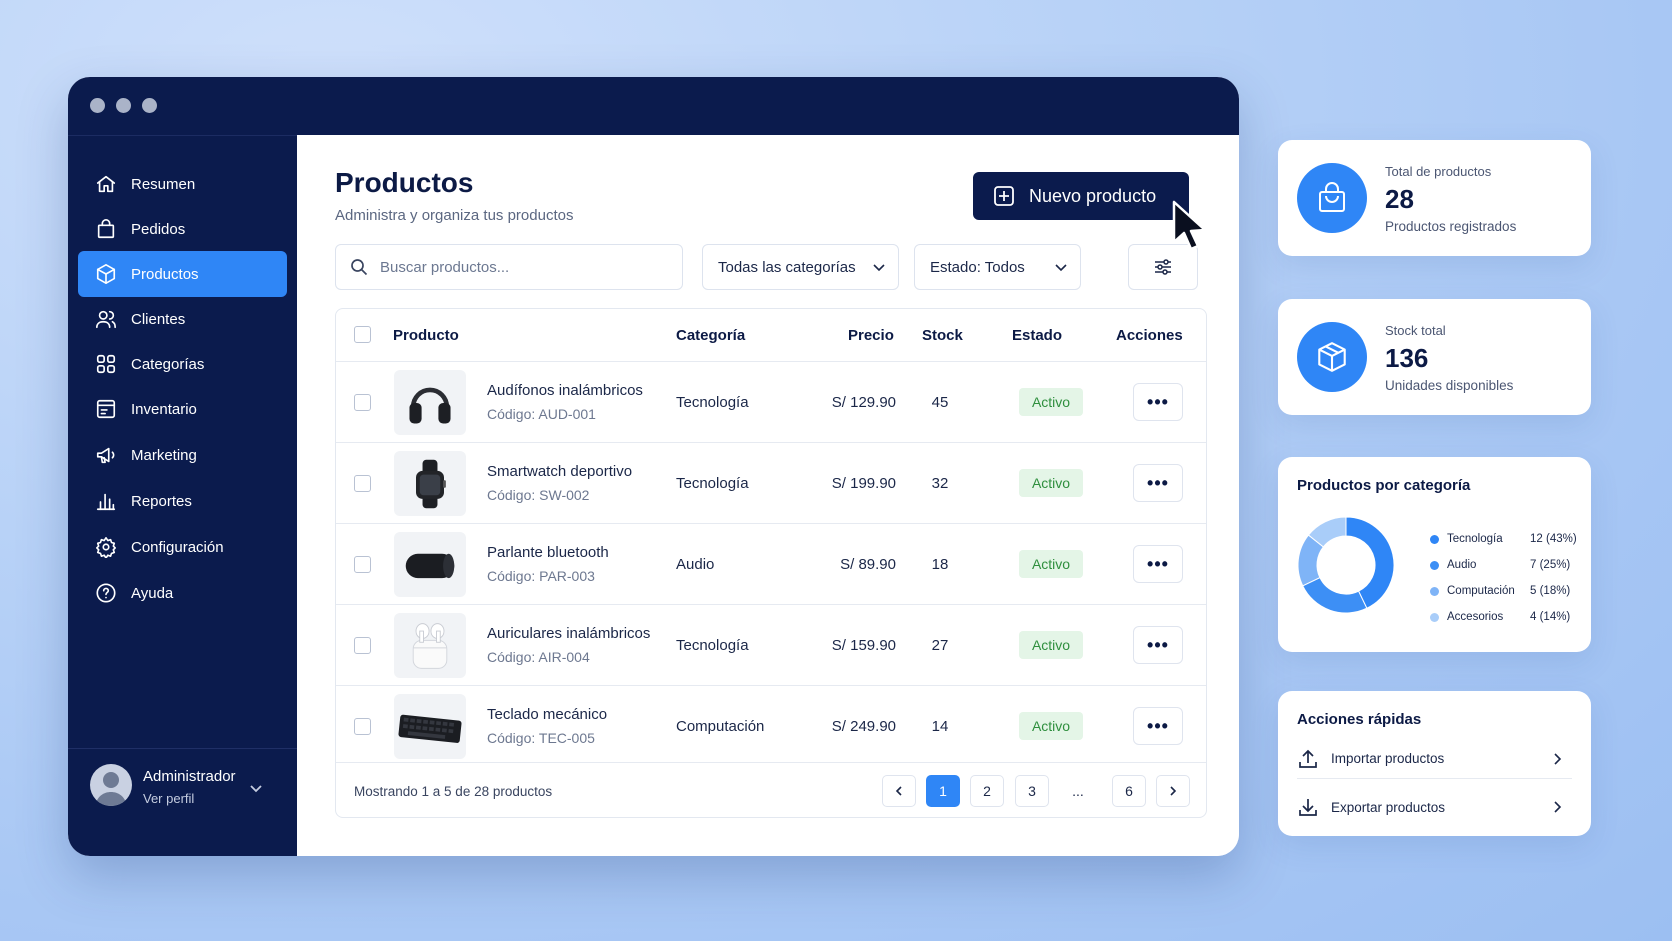 This screenshot has height=941, width=1672. I want to click on profile-name: Administrador, so click(189, 776).